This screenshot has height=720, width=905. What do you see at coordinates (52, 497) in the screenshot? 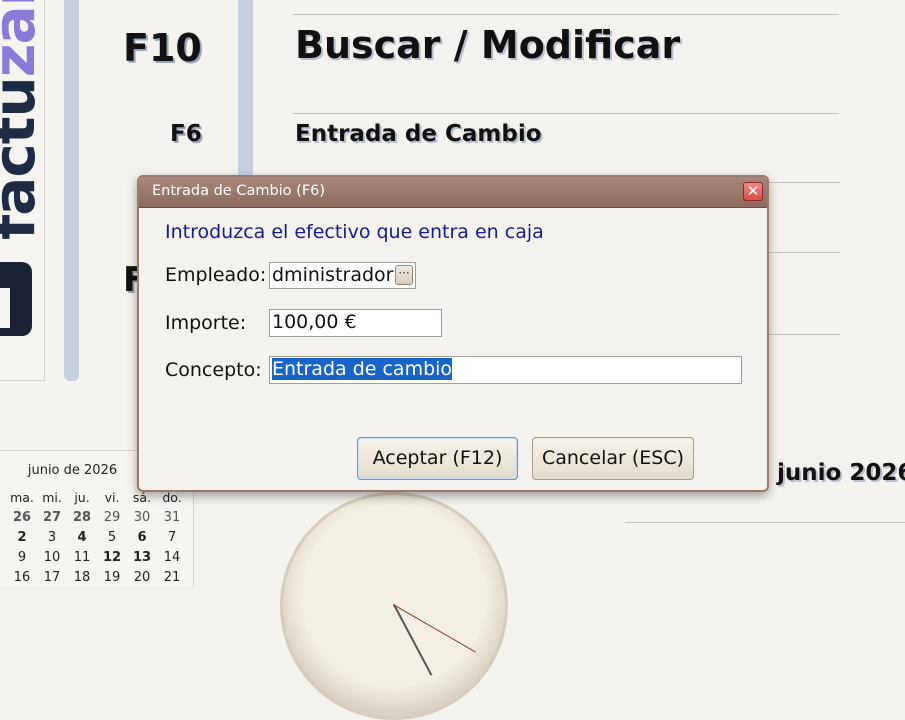
I see `weekday-header: mi.` at bounding box center [52, 497].